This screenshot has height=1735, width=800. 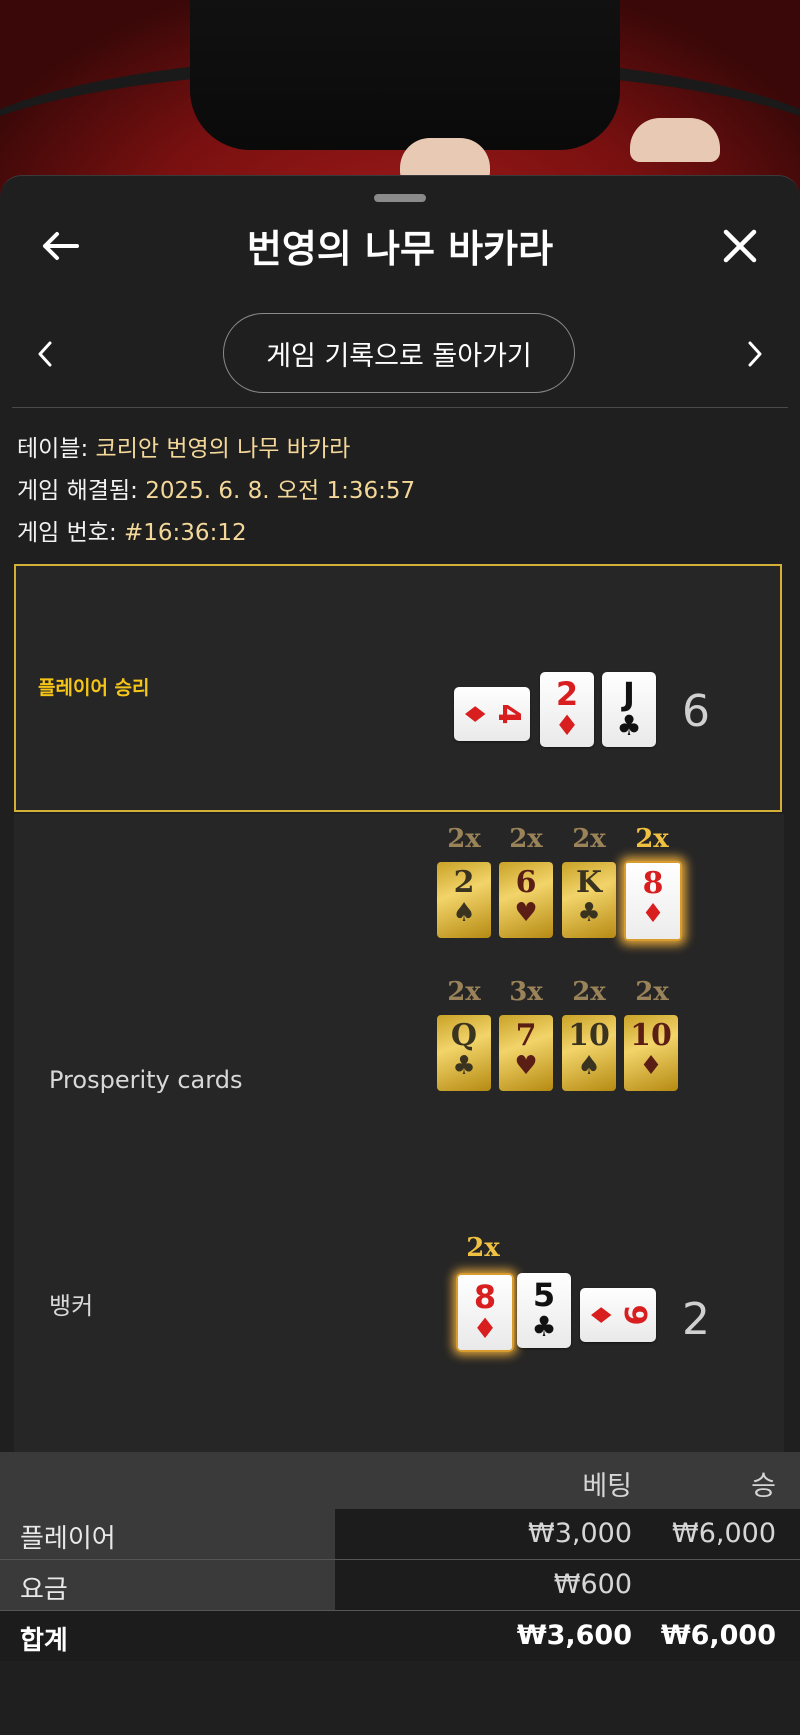 What do you see at coordinates (526, 882) in the screenshot?
I see `card-rank: 6` at bounding box center [526, 882].